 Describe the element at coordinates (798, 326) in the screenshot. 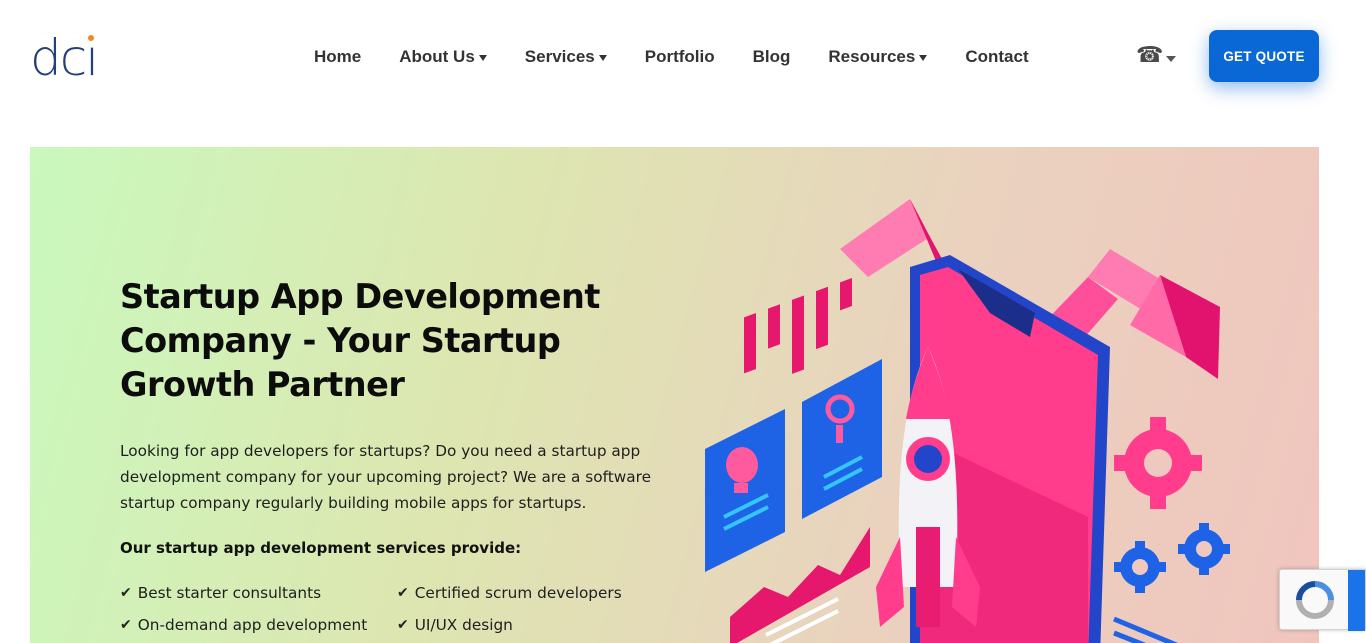

I see `bar-chart-graphic` at that location.